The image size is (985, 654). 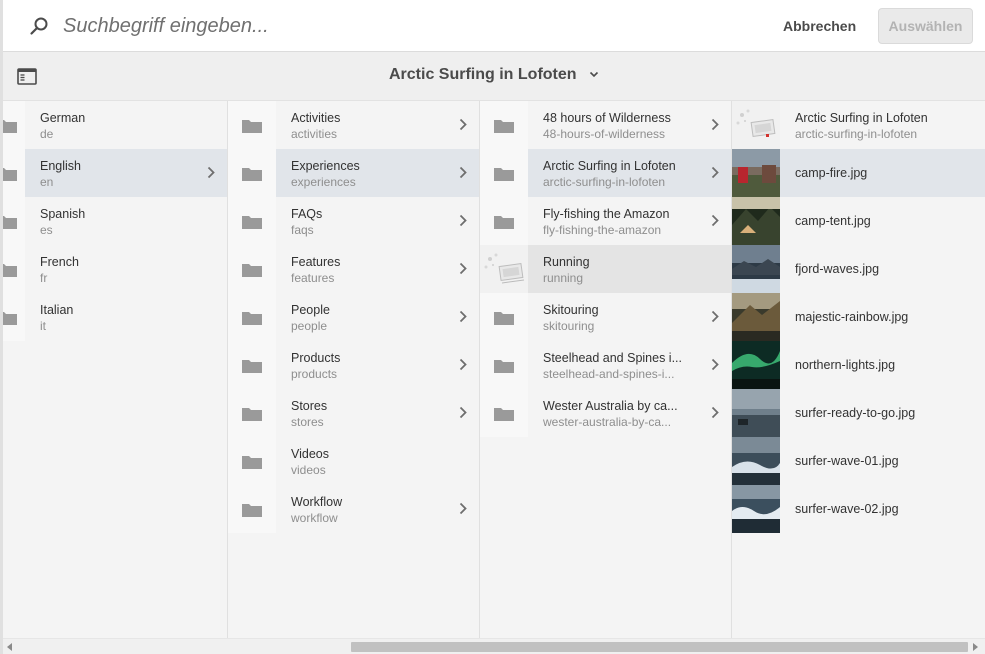 I want to click on item-title: Arctic Surfing in Lofoten, so click(x=609, y=166).